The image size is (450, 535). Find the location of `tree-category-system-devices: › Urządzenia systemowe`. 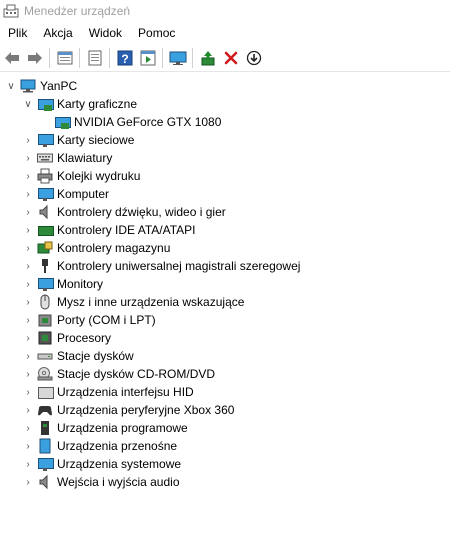

tree-category-system-devices: › Urządzenia systemowe is located at coordinates (225, 464).